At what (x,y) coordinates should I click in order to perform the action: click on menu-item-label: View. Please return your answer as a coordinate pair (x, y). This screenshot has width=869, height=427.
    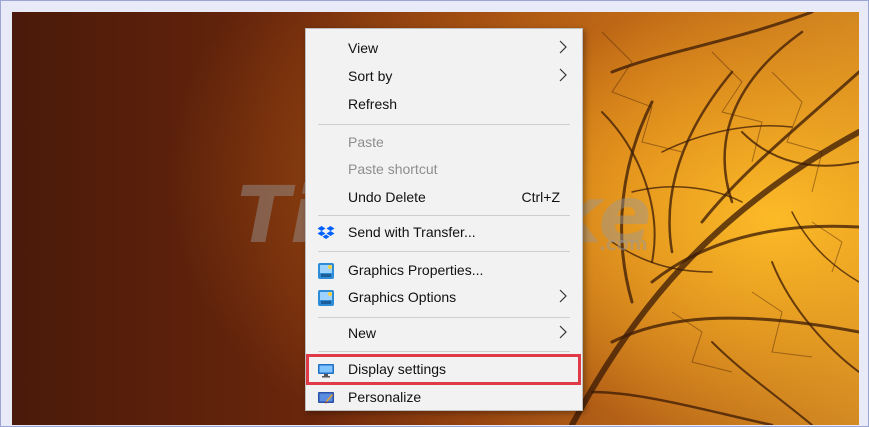
    Looking at the image, I should click on (363, 48).